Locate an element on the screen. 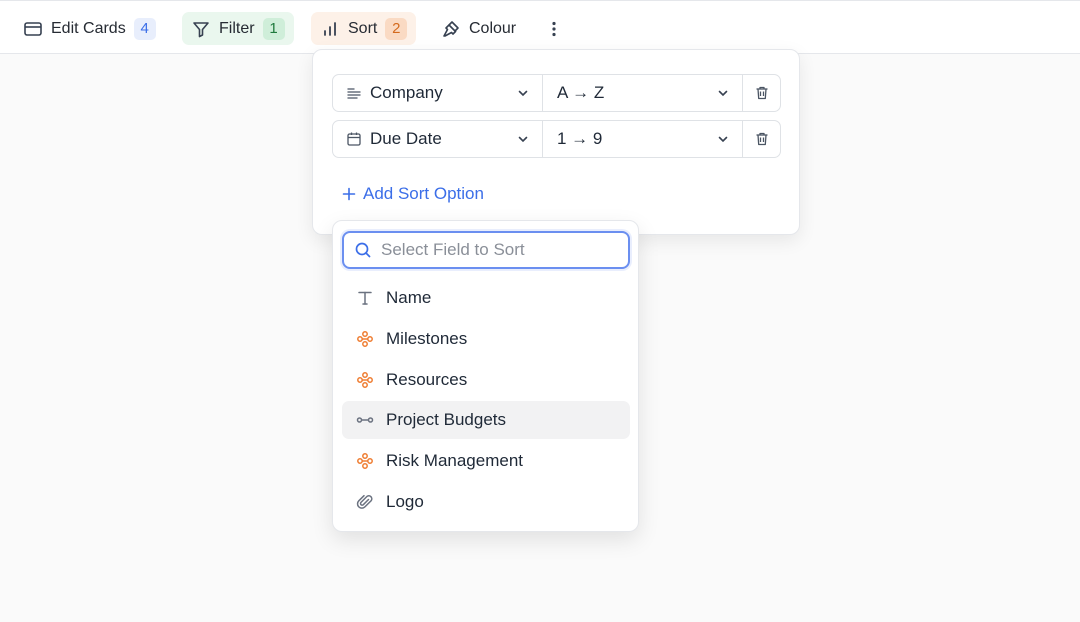  field-option-risk-management: Risk Management is located at coordinates (486, 461).